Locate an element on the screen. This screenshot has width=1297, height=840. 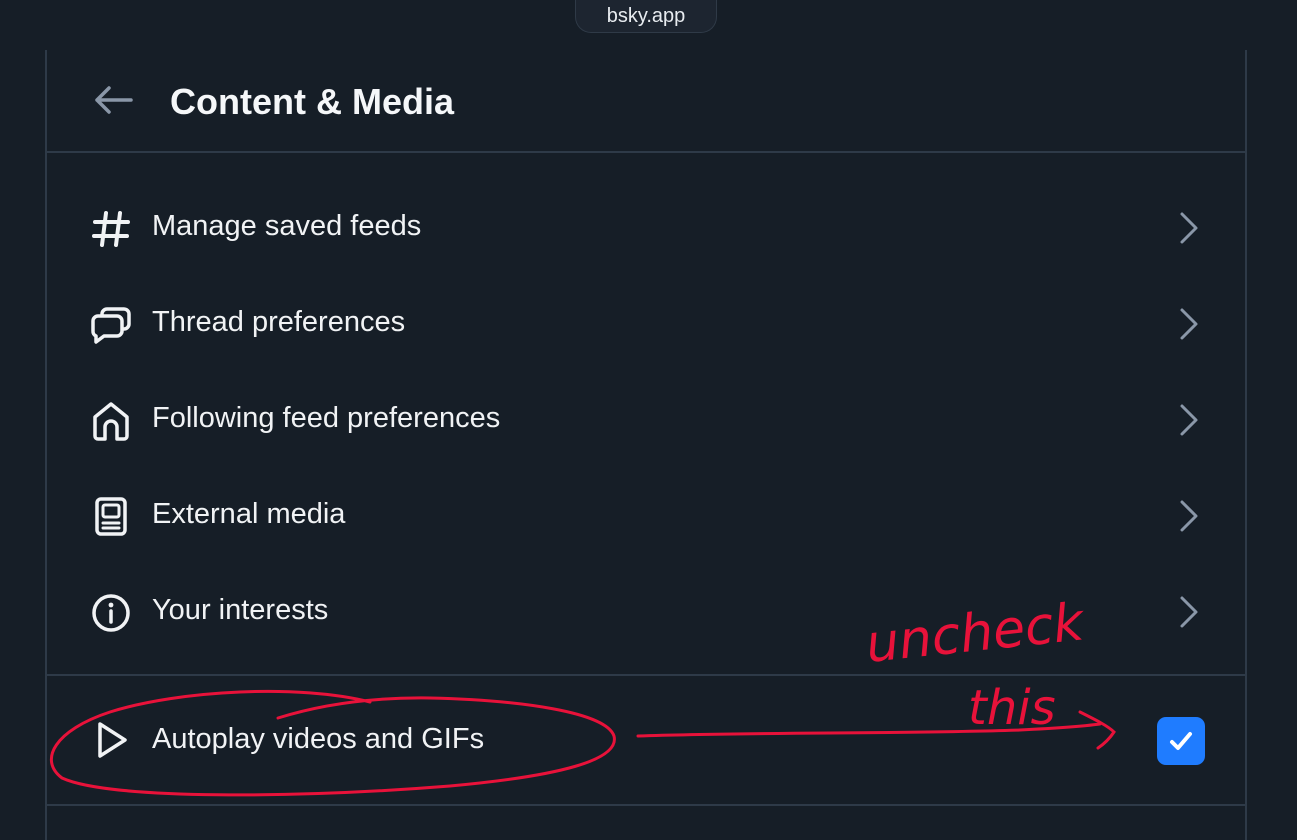
play-icon is located at coordinates (111, 740).